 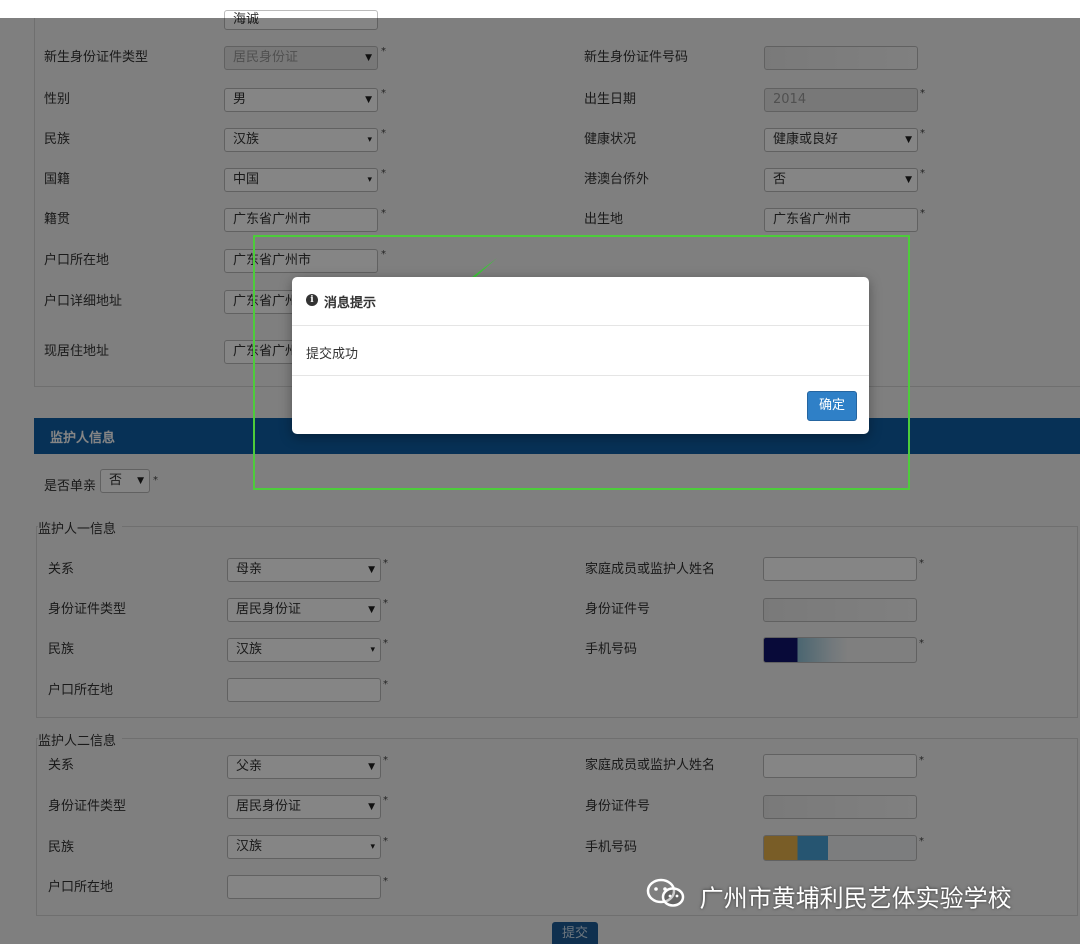 I want to click on annotation-arrow-icon, so click(x=437, y=306).